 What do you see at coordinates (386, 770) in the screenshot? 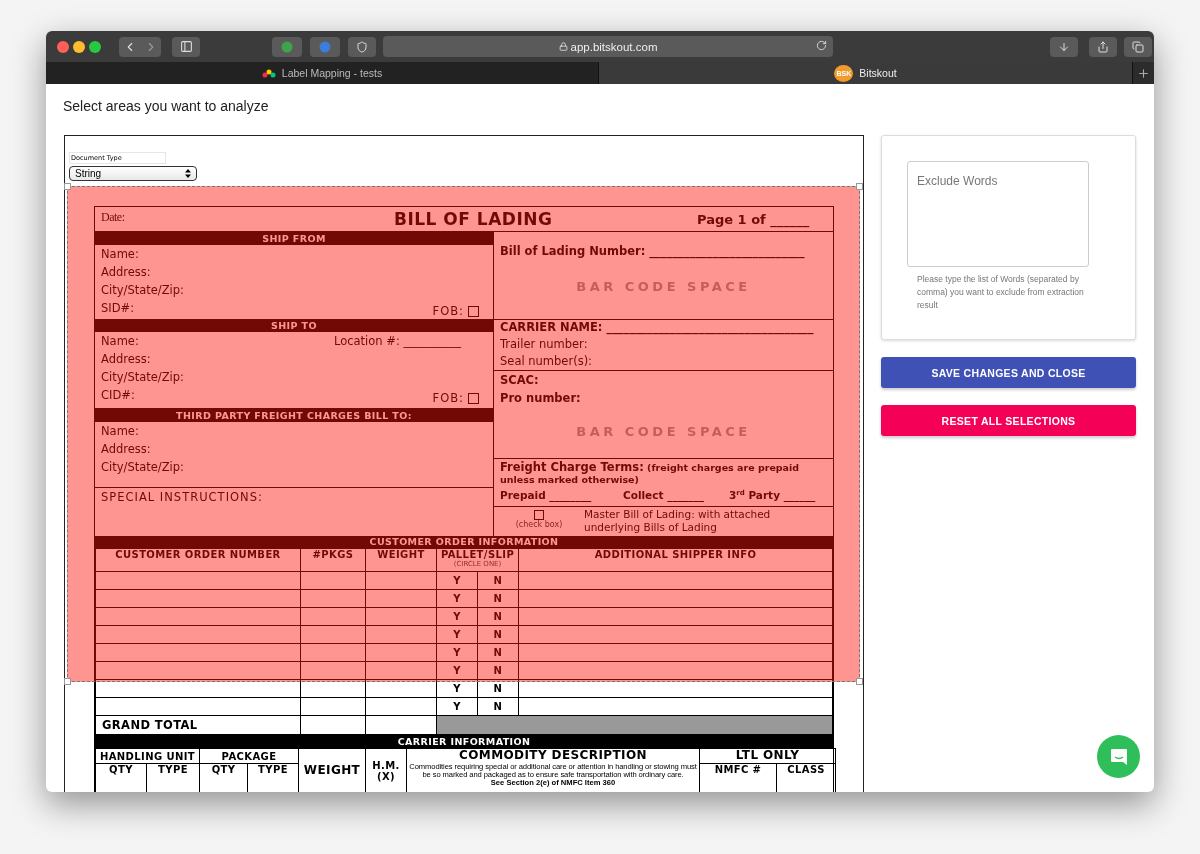
I see `column-header: H.M. (X)` at bounding box center [386, 770].